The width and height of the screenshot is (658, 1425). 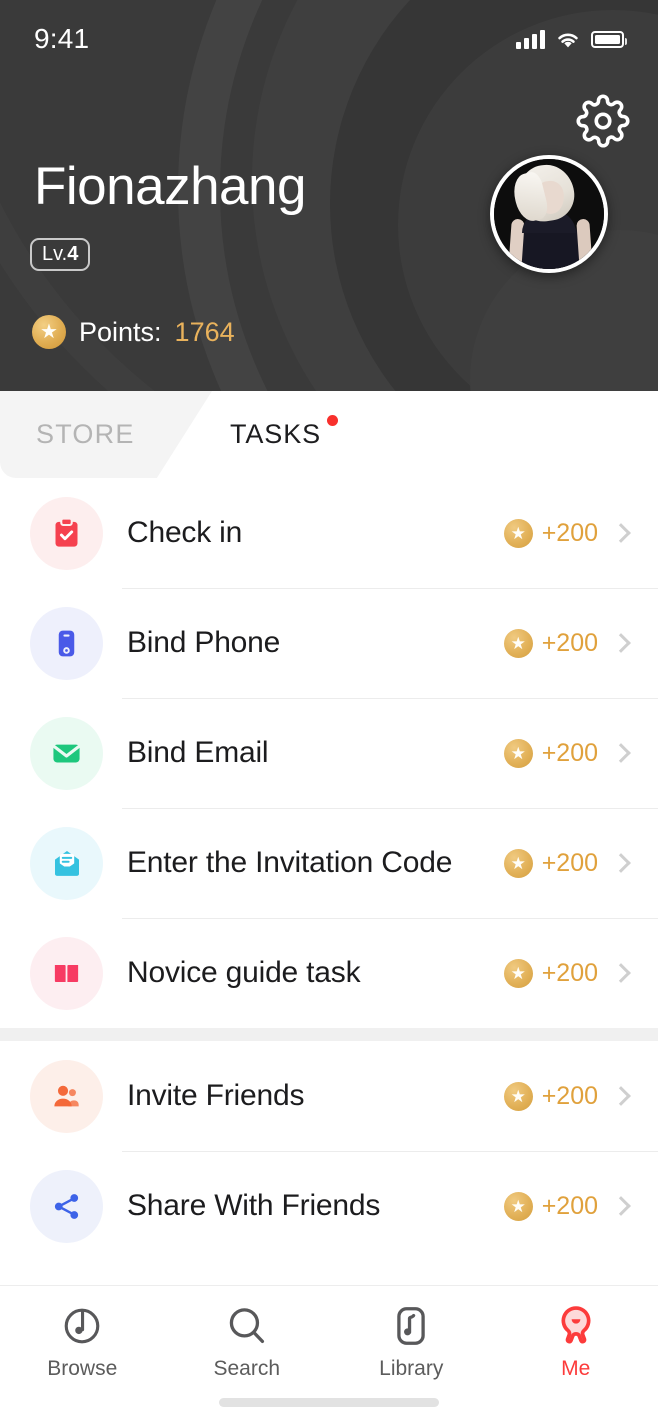 I want to click on nav-item-me: Me, so click(x=576, y=1340).